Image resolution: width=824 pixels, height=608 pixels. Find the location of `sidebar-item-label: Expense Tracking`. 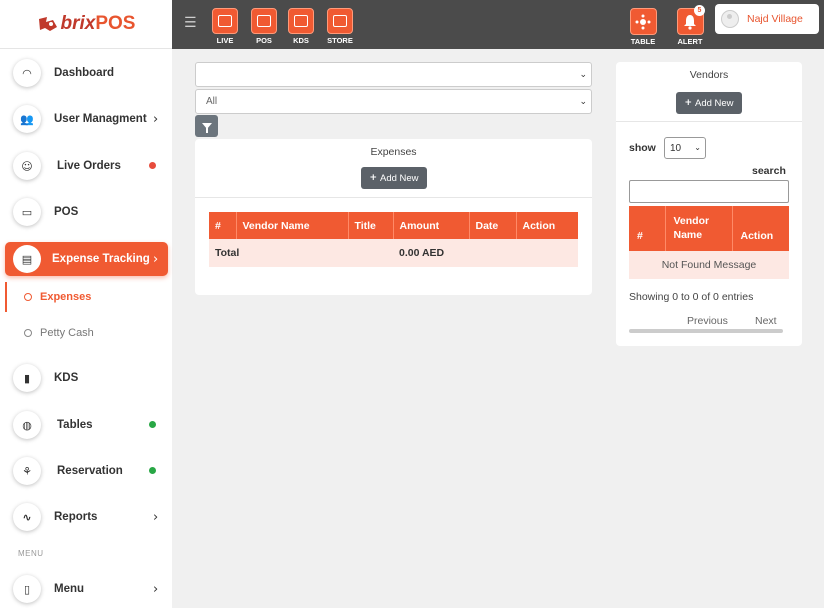

sidebar-item-label: Expense Tracking is located at coordinates (101, 259).